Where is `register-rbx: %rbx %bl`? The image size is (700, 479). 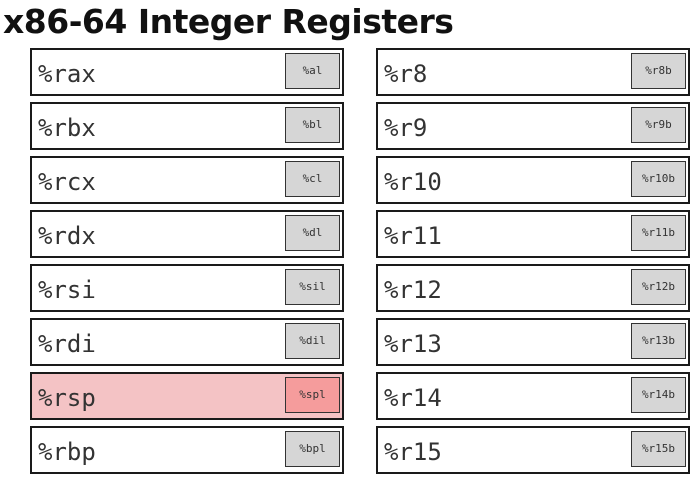
register-rbx: %rbx %bl is located at coordinates (187, 126).